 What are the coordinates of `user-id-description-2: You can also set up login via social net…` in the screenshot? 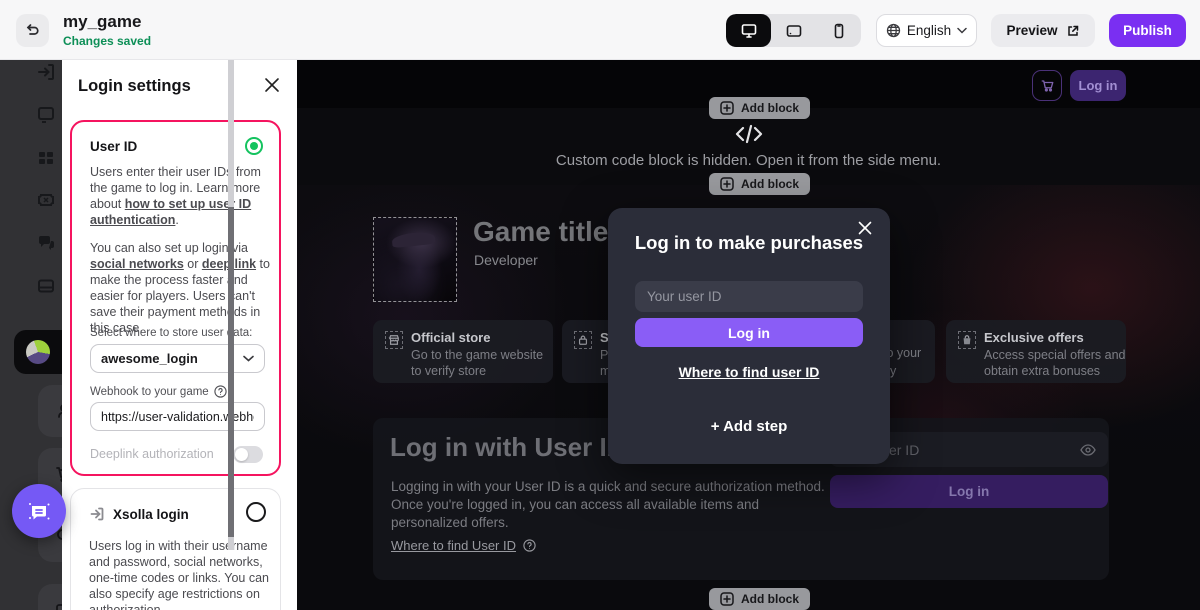 It's located at (180, 288).